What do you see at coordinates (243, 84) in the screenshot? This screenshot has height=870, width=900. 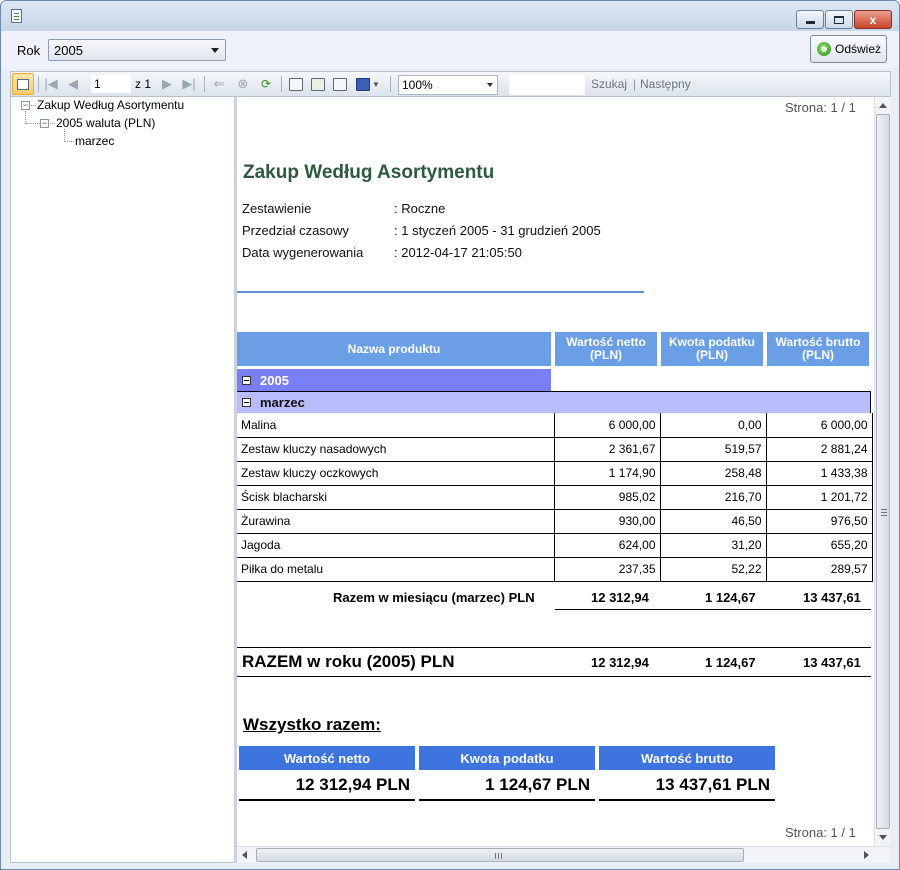 I see `stop-button: ⊗` at bounding box center [243, 84].